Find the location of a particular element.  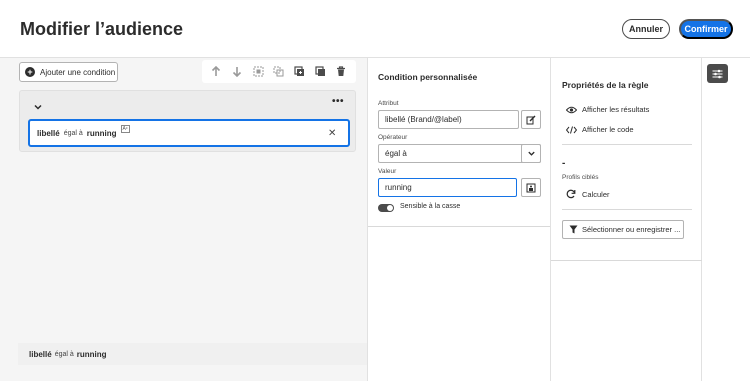

rule-properties-title: Propriétés de la règle is located at coordinates (605, 85).